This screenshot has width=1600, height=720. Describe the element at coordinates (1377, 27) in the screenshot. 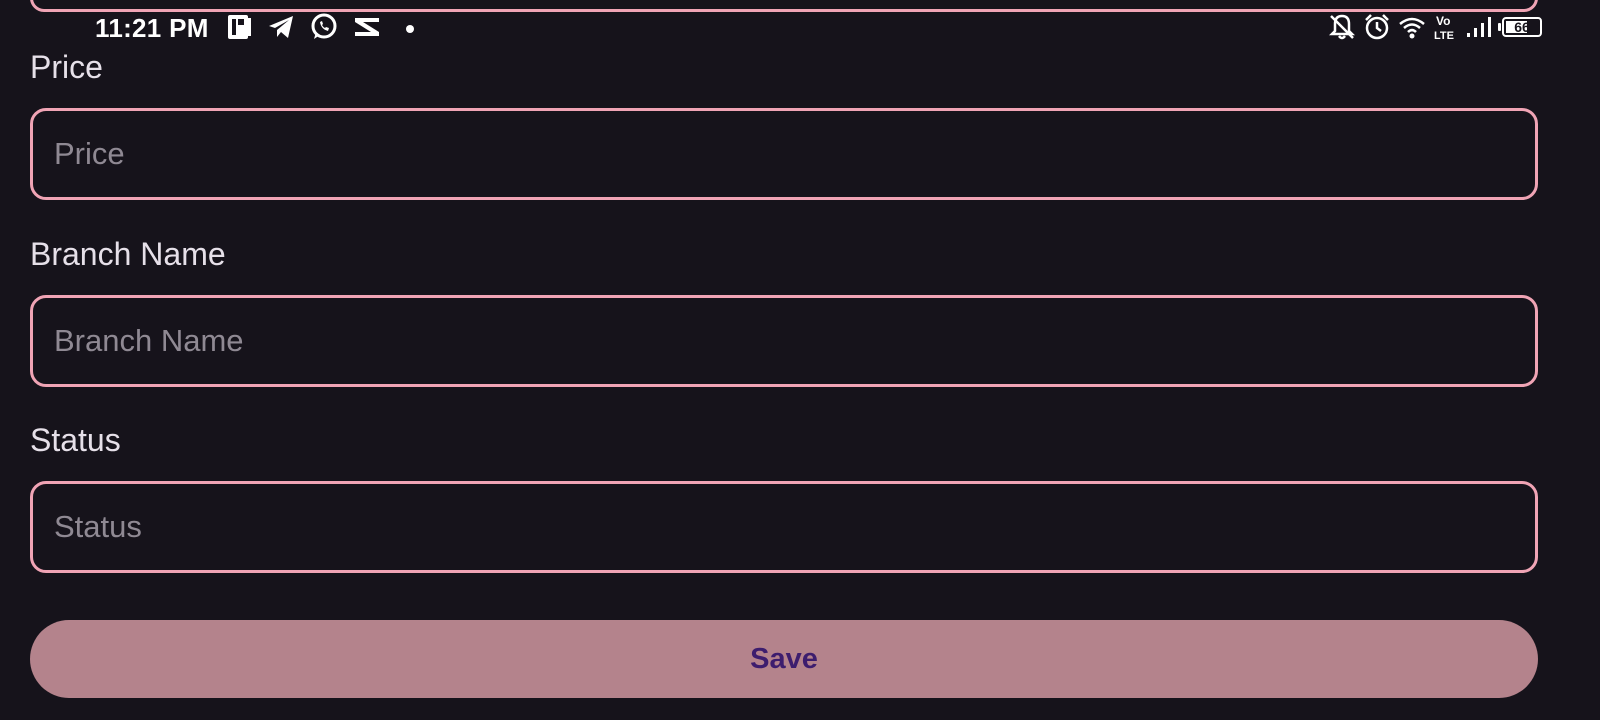

I see `alarm-icon` at that location.